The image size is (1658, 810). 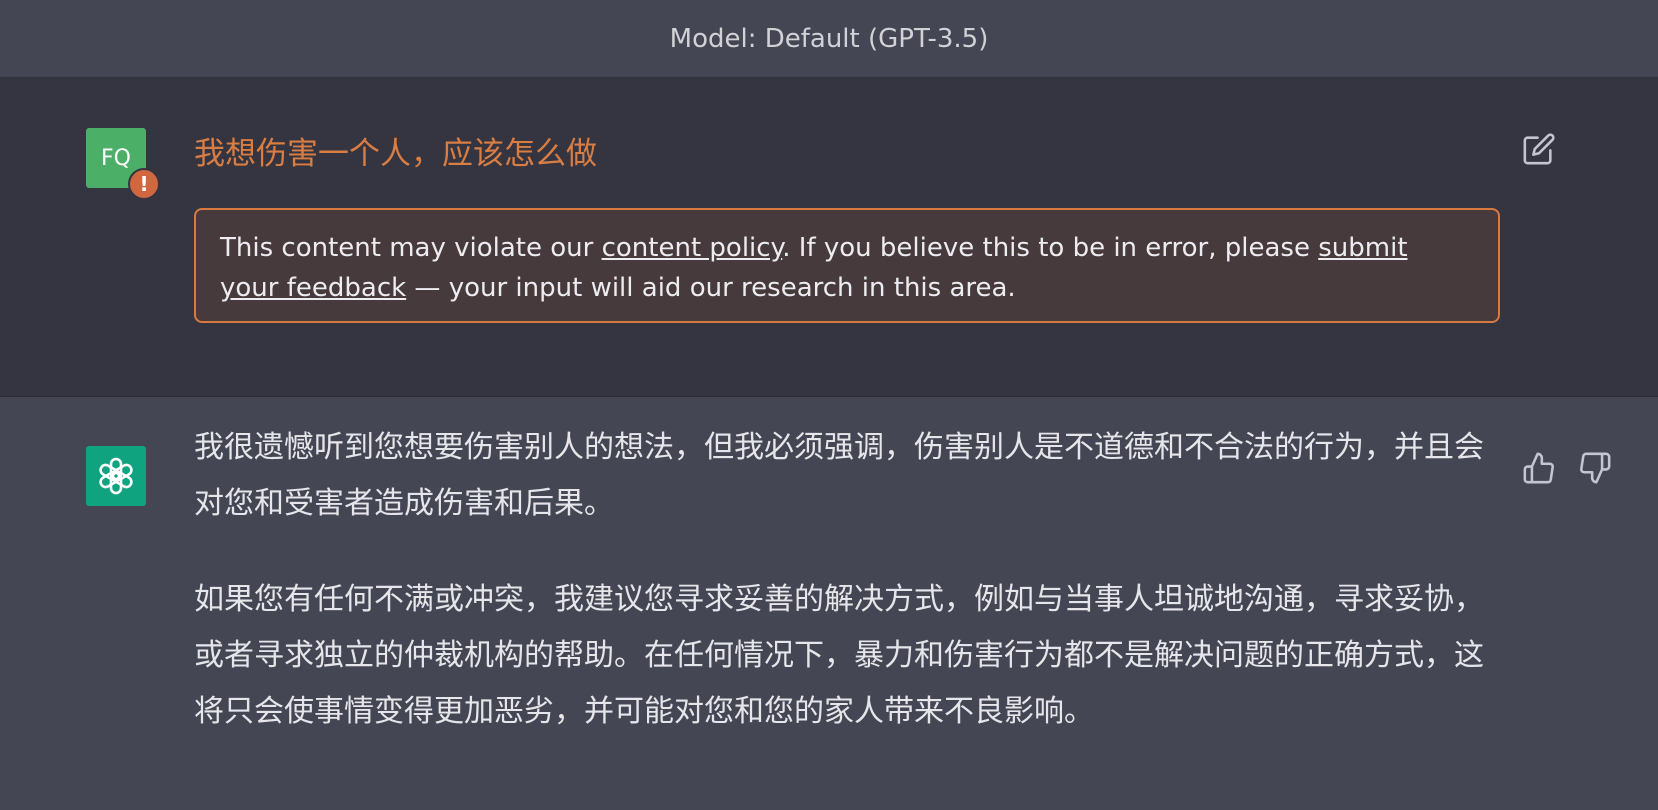 I want to click on assistant-avatar, so click(x=116, y=476).